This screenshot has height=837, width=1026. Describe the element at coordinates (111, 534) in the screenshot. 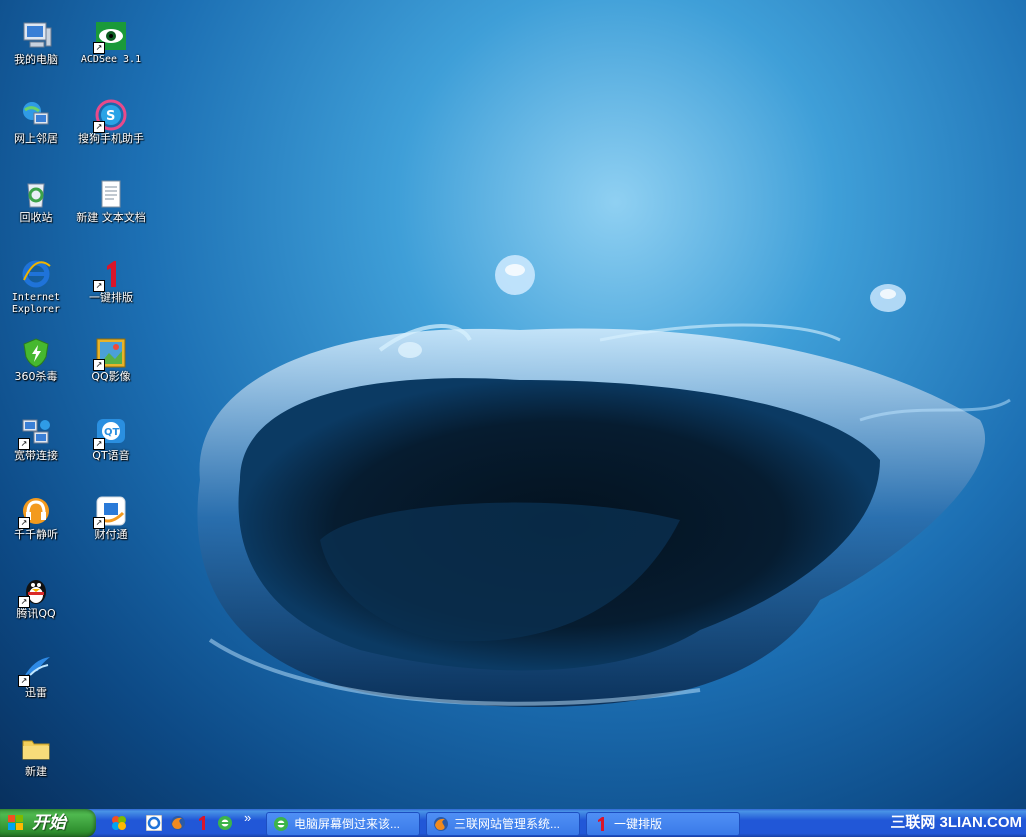

I see `desktop-icon-label: 财付通` at that location.